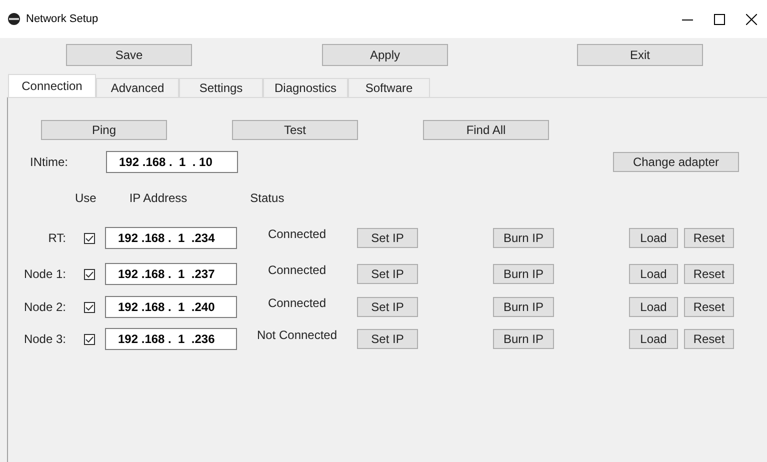 The width and height of the screenshot is (767, 462). Describe the element at coordinates (171, 339) in the screenshot. I see `ip-field: 192 .168 . 1 .236` at that location.